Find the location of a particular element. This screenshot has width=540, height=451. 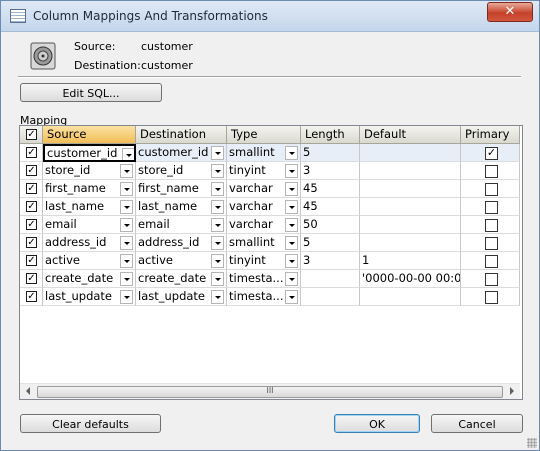

primary-key-cell: ✓ is located at coordinates (490, 153).